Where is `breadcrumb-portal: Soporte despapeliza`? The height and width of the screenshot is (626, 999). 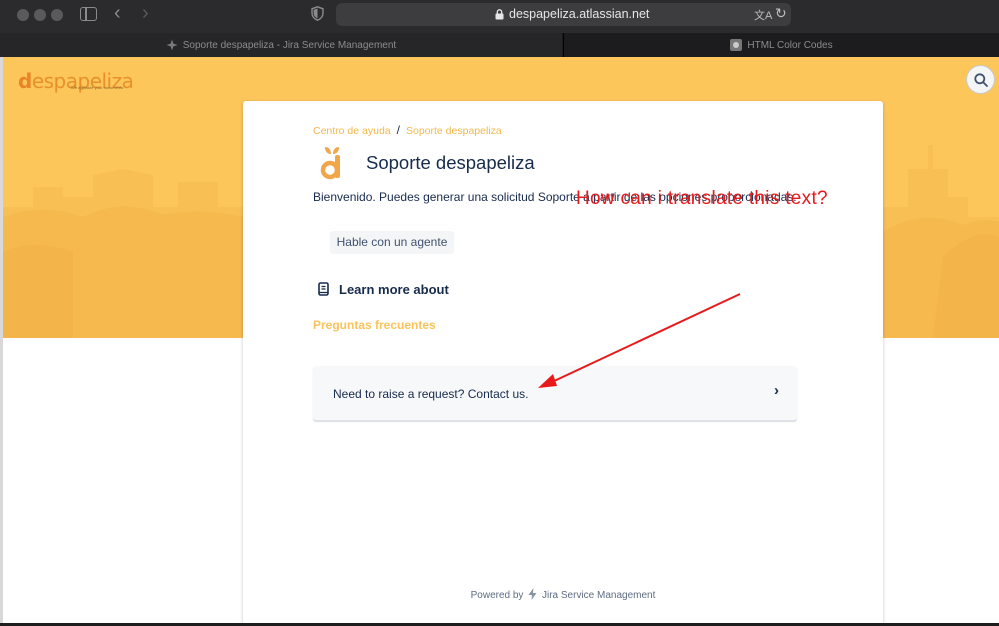 breadcrumb-portal: Soporte despapeliza is located at coordinates (454, 131).